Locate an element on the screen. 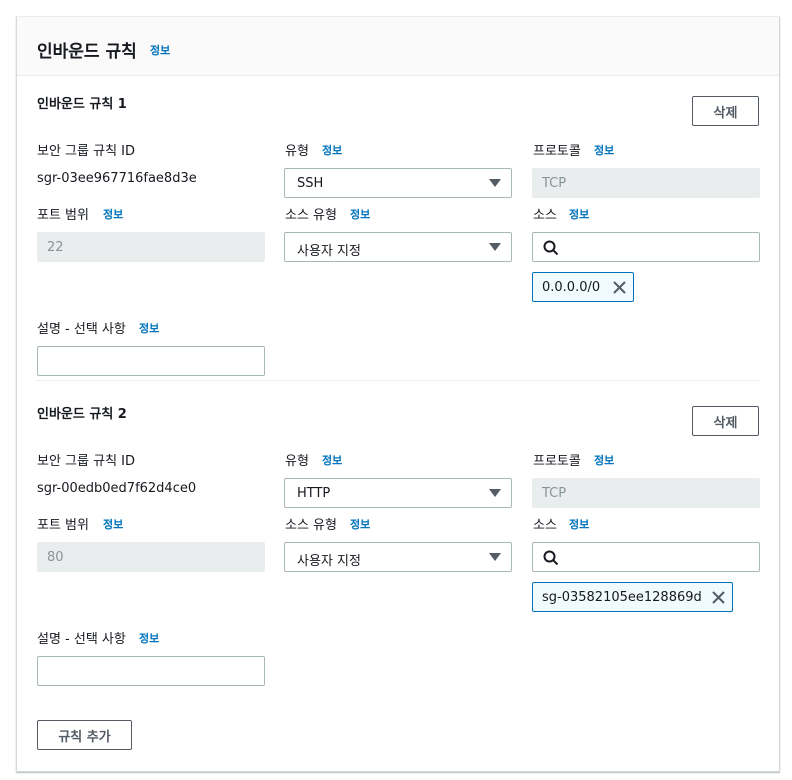  header-info-link: 정보 is located at coordinates (160, 50).